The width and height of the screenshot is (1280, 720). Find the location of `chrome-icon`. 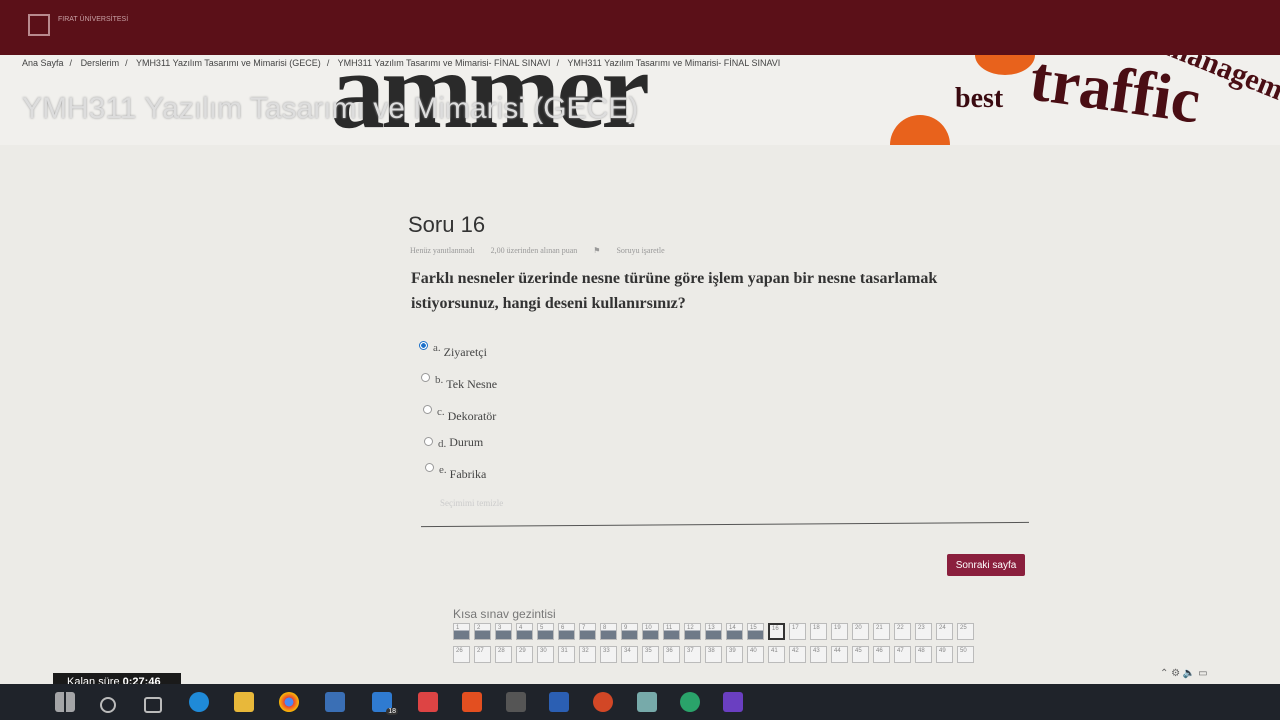

chrome-icon is located at coordinates (289, 702).